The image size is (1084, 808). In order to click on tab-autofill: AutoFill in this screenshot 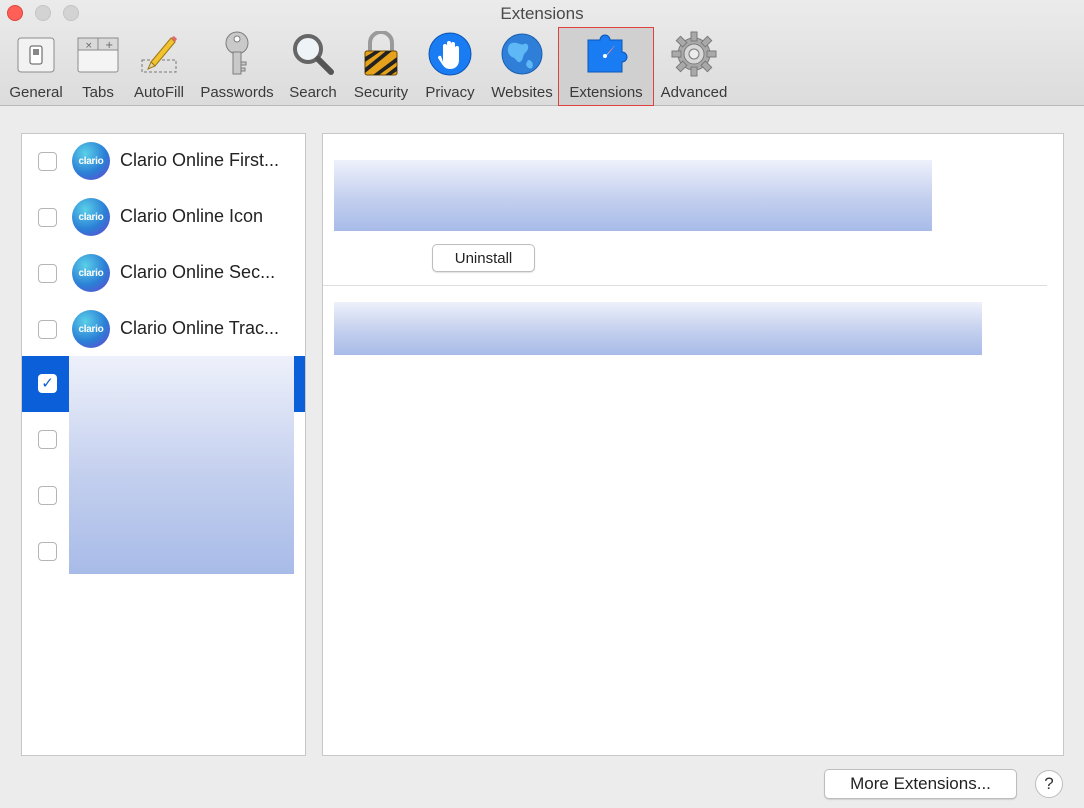, I will do `click(159, 66)`.